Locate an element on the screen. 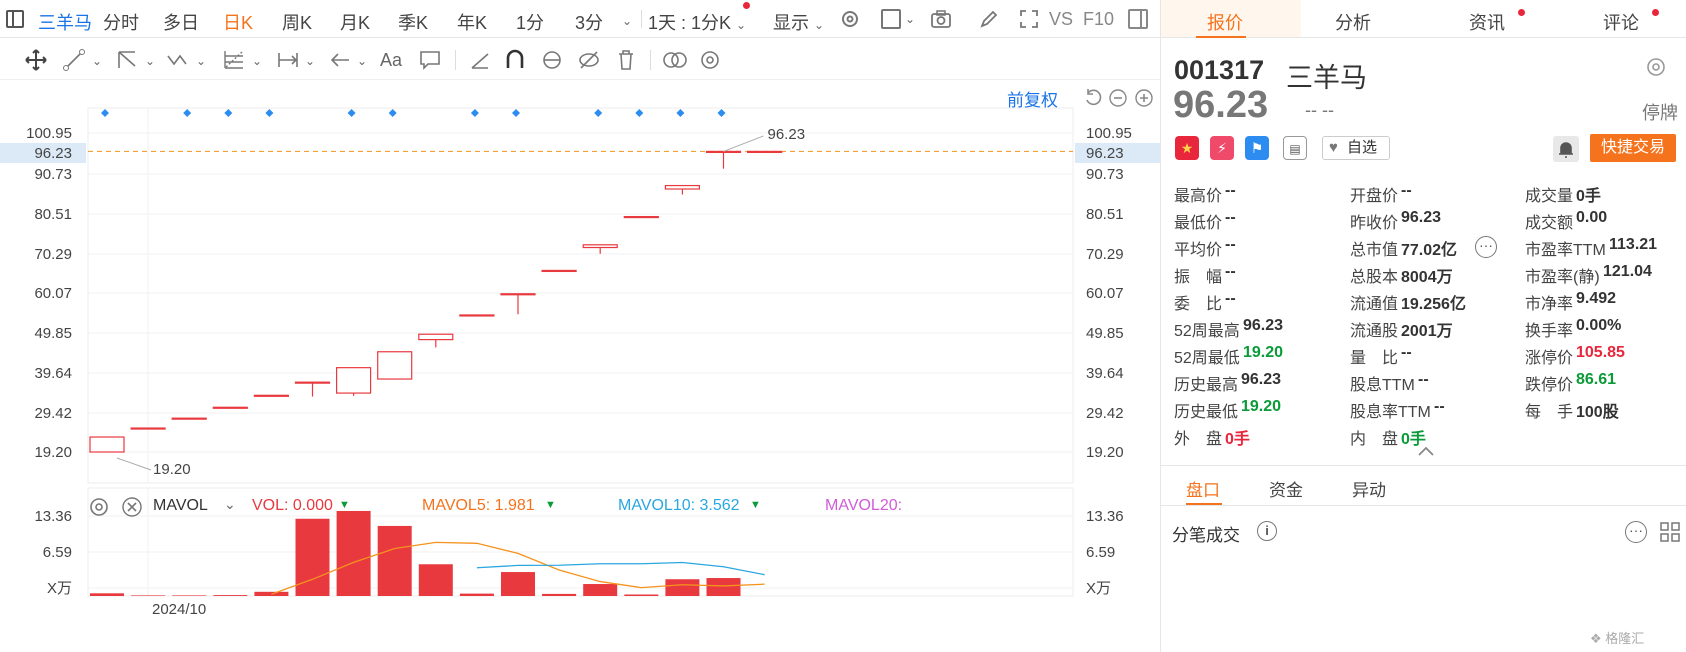 This screenshot has width=1686, height=652. tab-multi-day: 多日 is located at coordinates (181, 22).